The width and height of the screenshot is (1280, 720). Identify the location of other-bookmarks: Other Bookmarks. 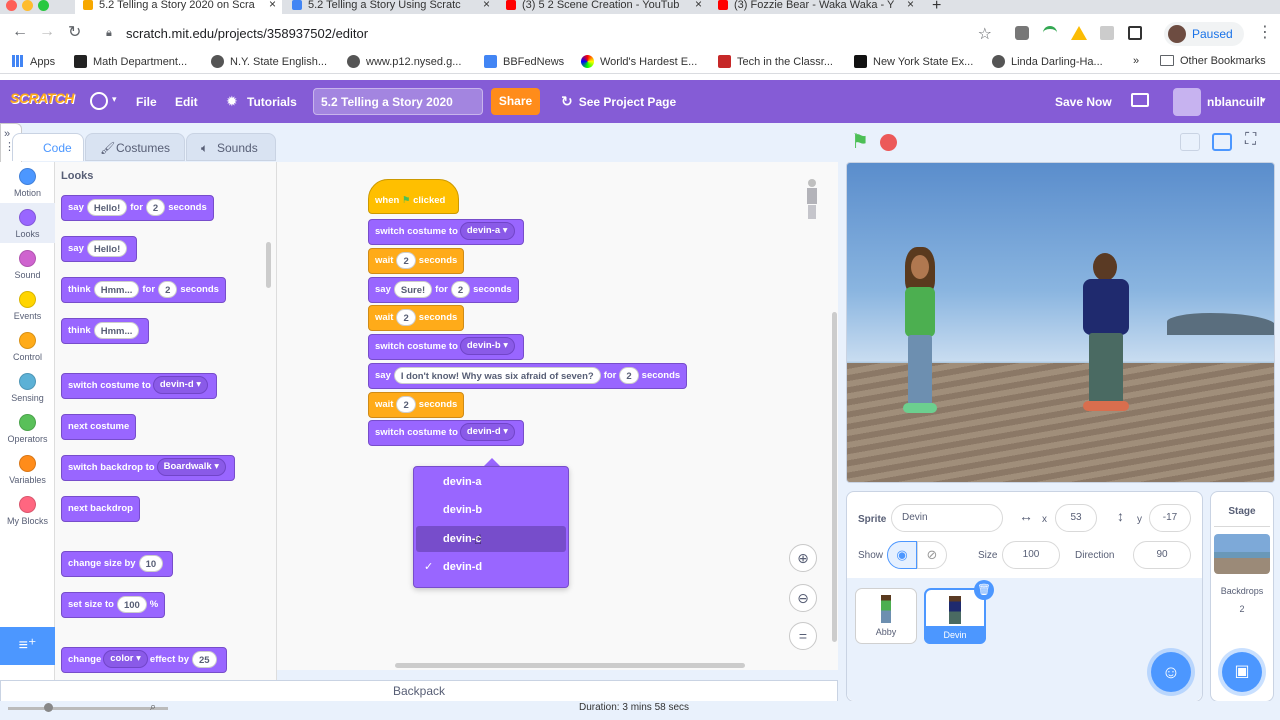
(1213, 61).